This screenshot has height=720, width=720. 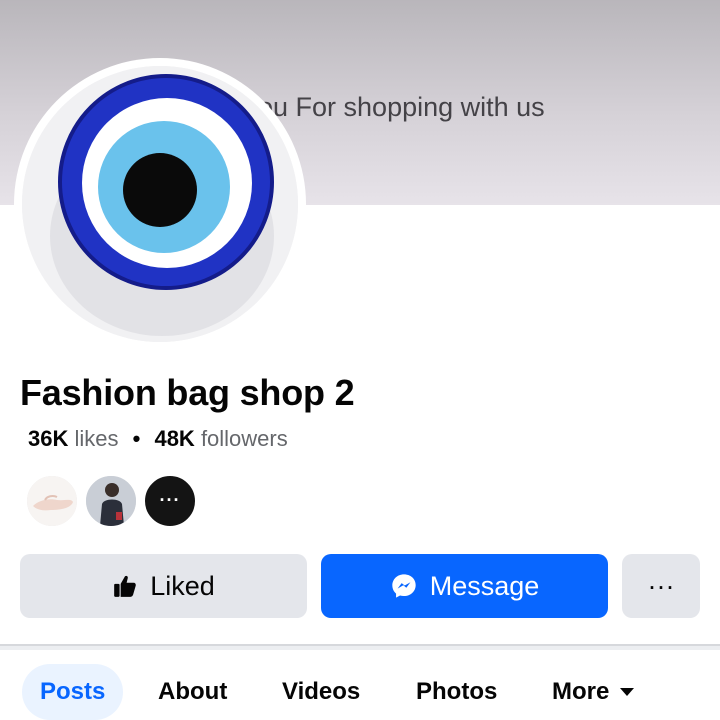 I want to click on message-button: Message, so click(x=464, y=586).